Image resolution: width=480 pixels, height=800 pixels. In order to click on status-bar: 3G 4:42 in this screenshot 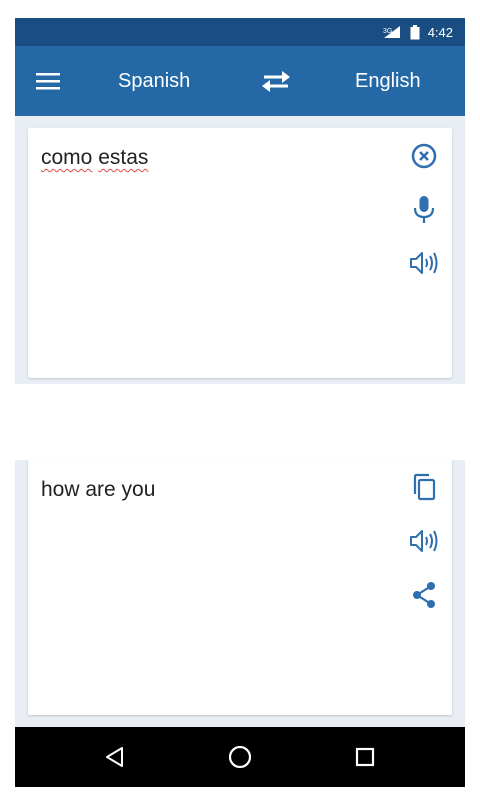, I will do `click(240, 32)`.